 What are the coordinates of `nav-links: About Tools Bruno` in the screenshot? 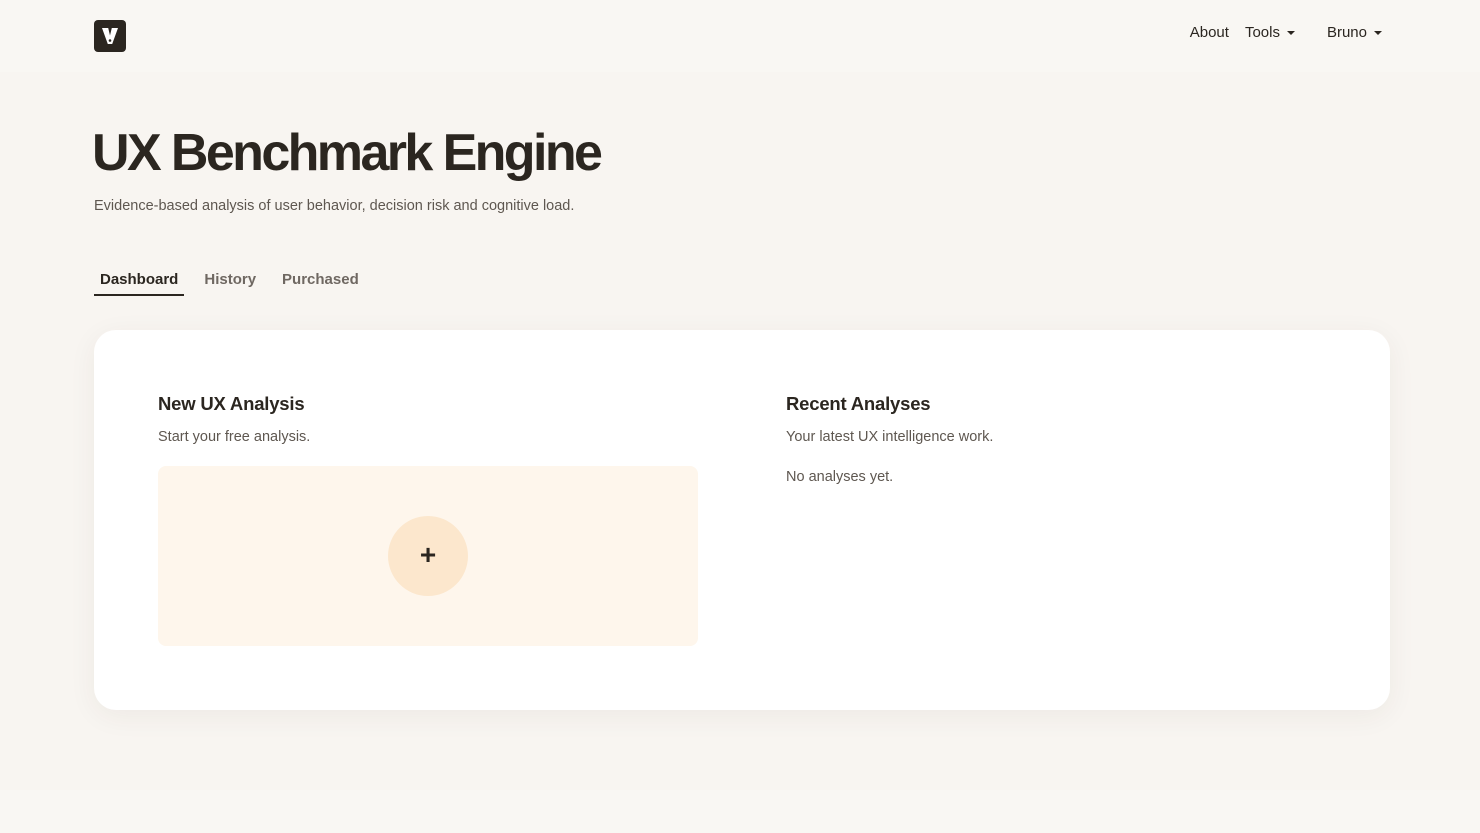 It's located at (1286, 32).